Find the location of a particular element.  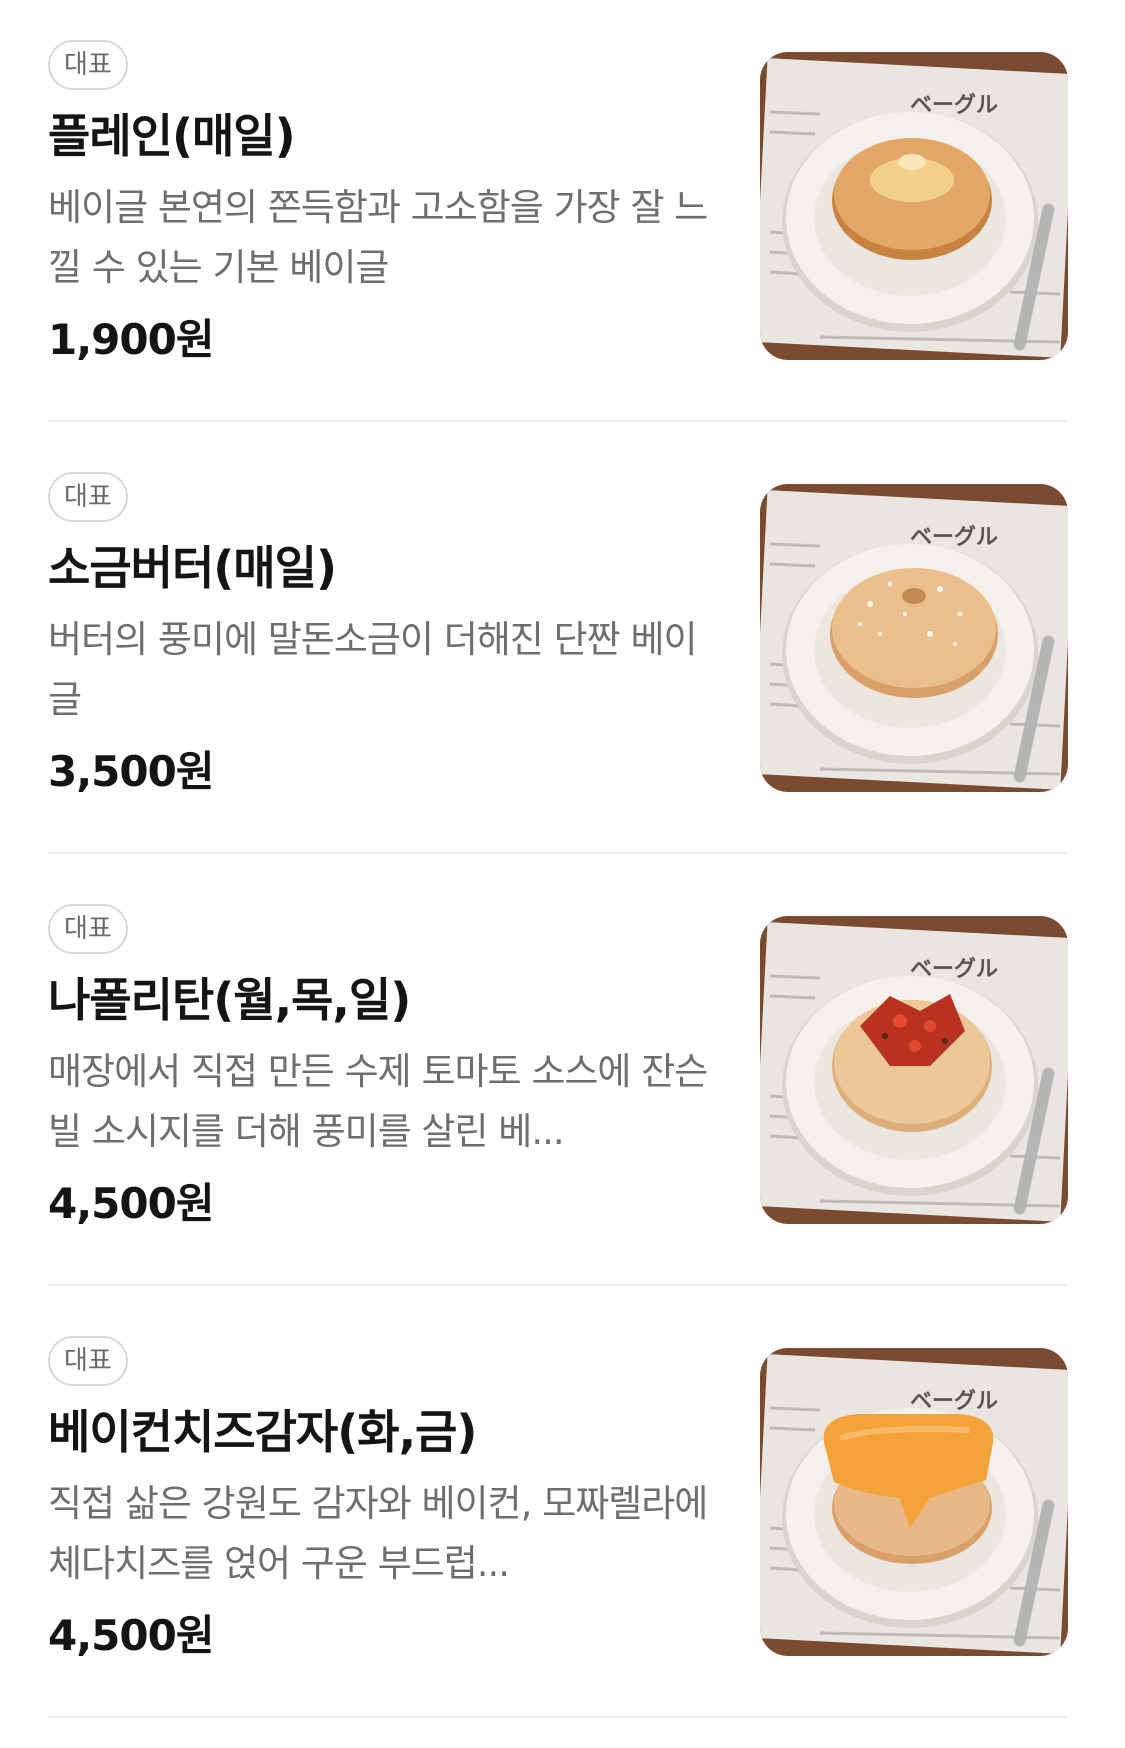

menu-item-title: 플레인(매일) is located at coordinates (172, 136).